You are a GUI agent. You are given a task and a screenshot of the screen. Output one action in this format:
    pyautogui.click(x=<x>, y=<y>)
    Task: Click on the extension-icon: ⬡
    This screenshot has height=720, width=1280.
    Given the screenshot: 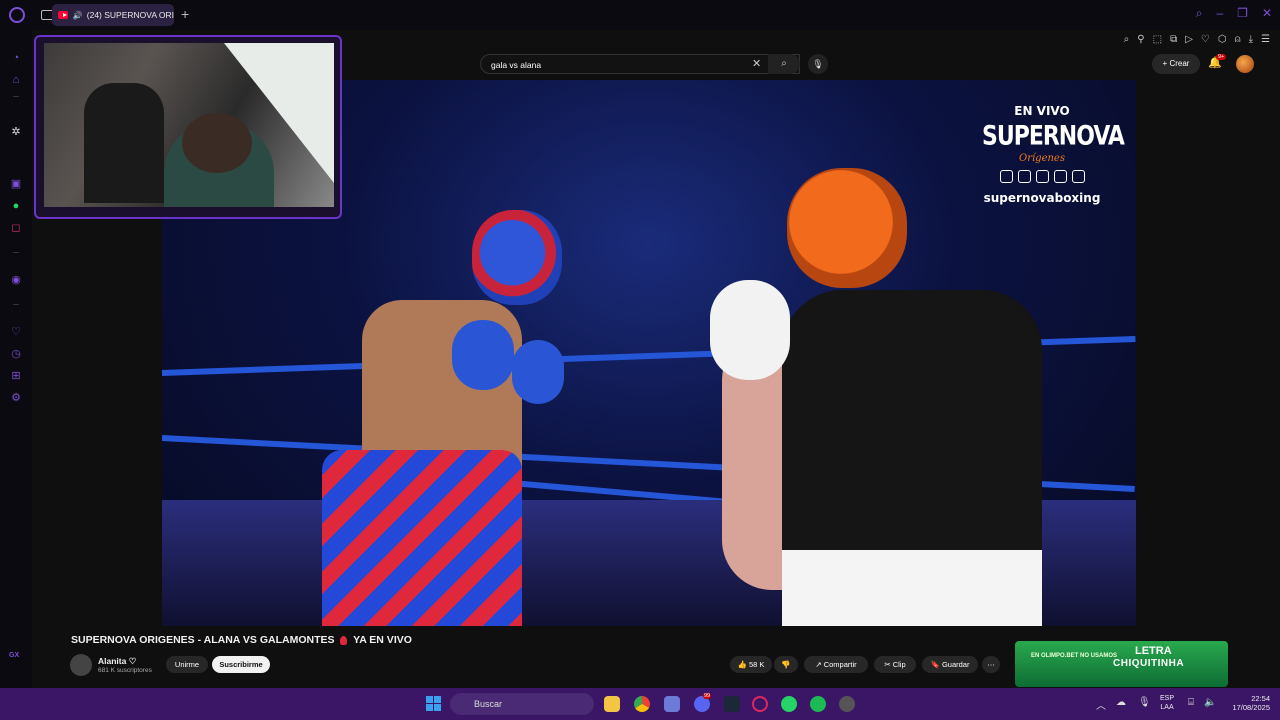 What is the action you would take?
    pyautogui.click(x=1222, y=39)
    